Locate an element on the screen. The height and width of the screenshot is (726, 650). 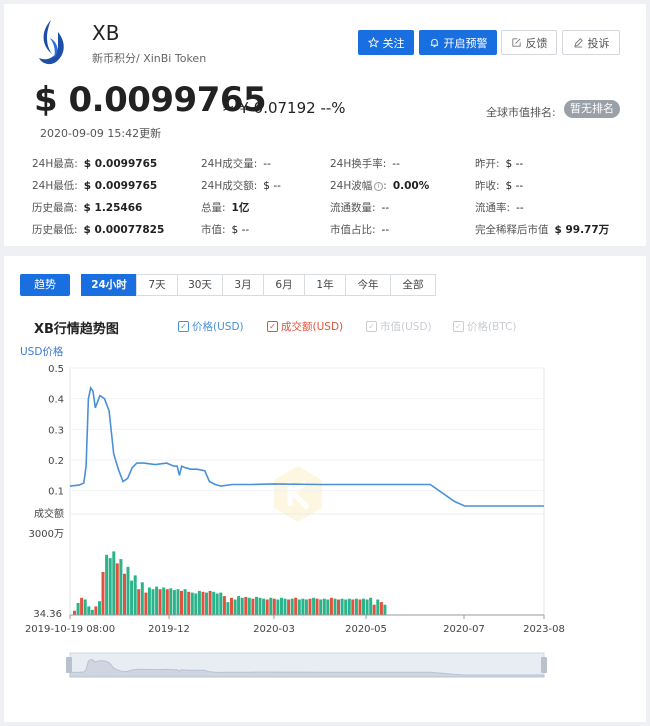
y-tick-label: 0.5 is located at coordinates (56, 369).